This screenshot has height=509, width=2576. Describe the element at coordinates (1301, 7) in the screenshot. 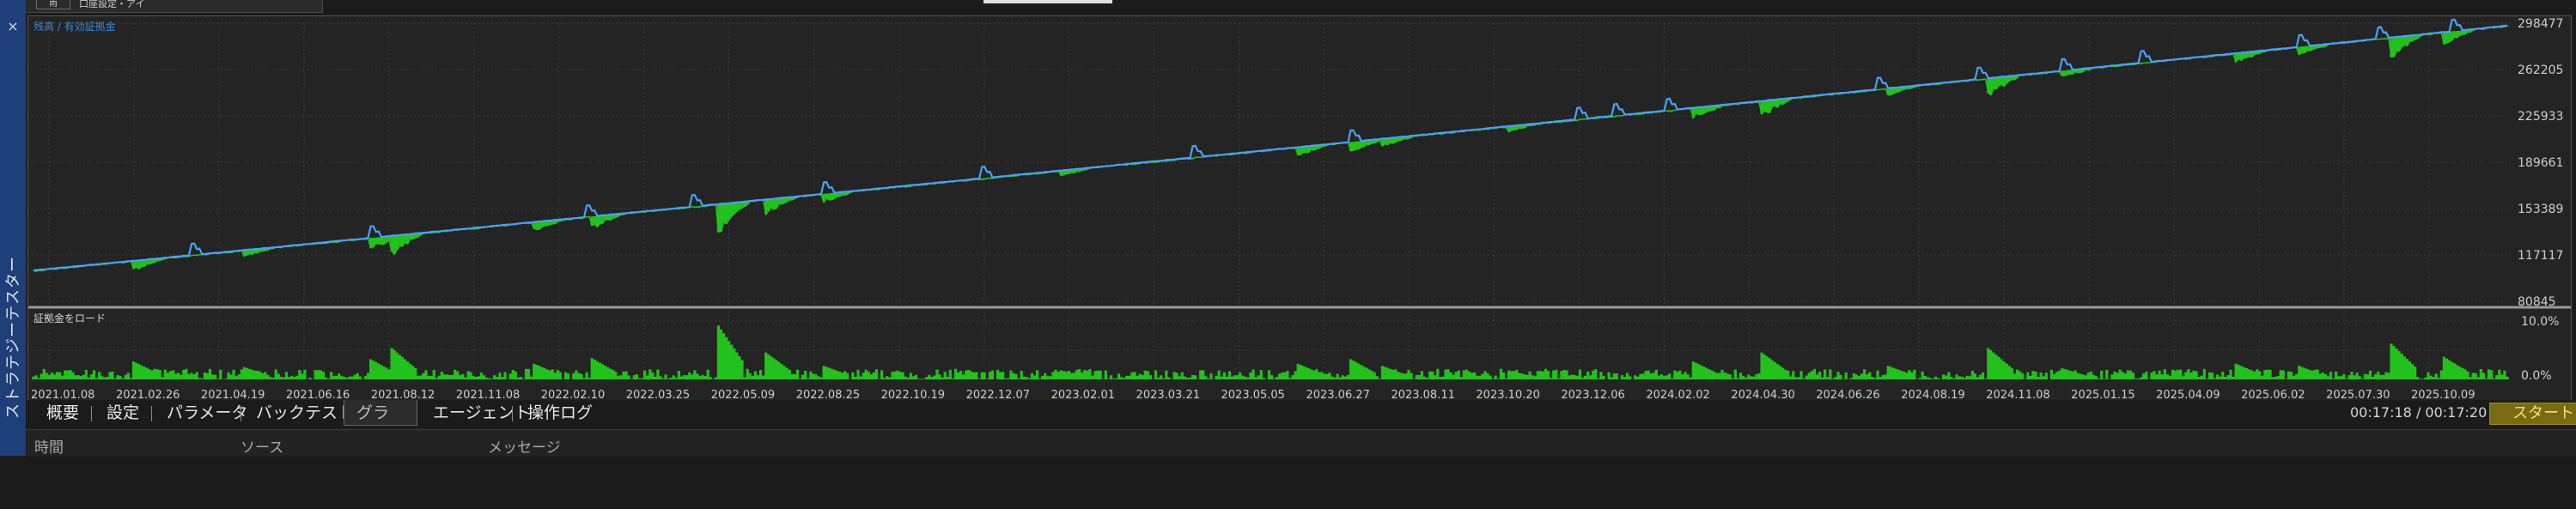

I see `top-strip` at that location.